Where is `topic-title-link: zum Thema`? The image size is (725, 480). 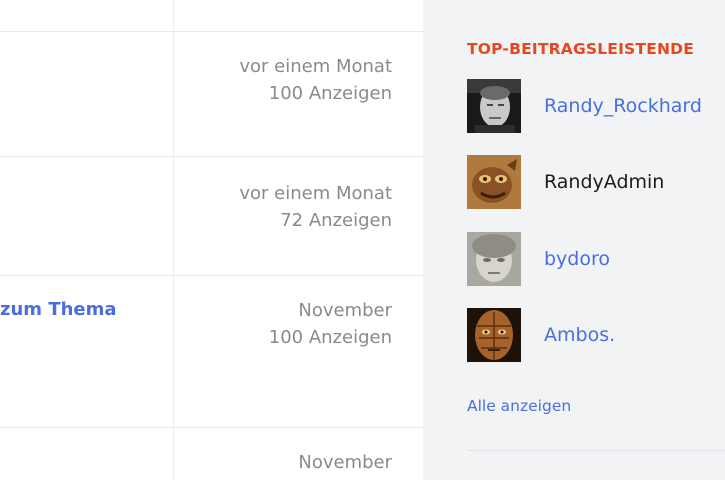 topic-title-link: zum Thema is located at coordinates (58, 309).